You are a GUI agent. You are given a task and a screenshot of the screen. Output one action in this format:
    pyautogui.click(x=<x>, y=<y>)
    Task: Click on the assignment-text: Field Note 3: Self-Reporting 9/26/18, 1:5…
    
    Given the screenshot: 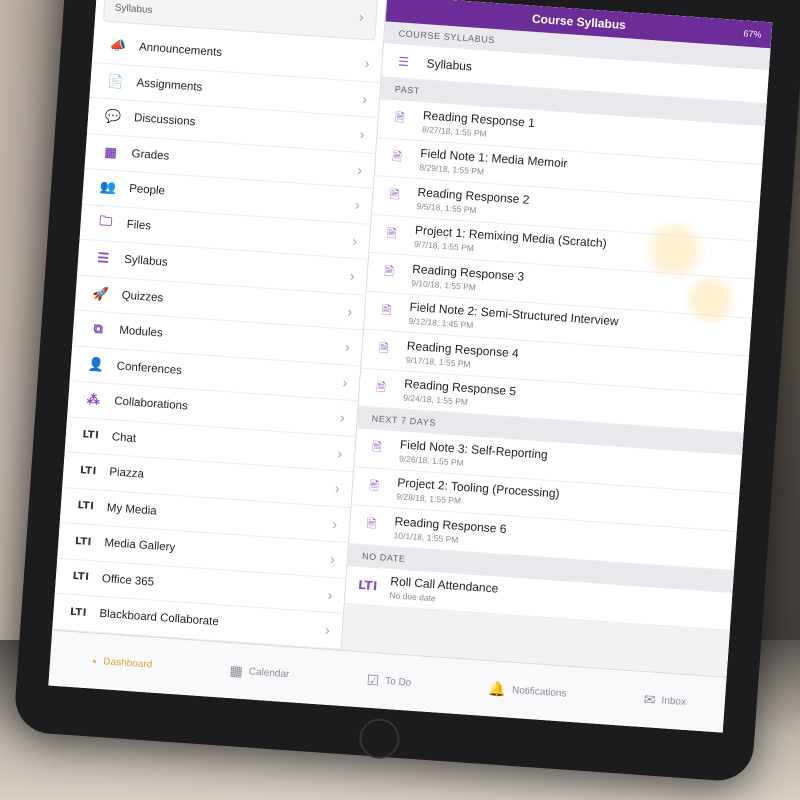 What is the action you would take?
    pyautogui.click(x=474, y=455)
    